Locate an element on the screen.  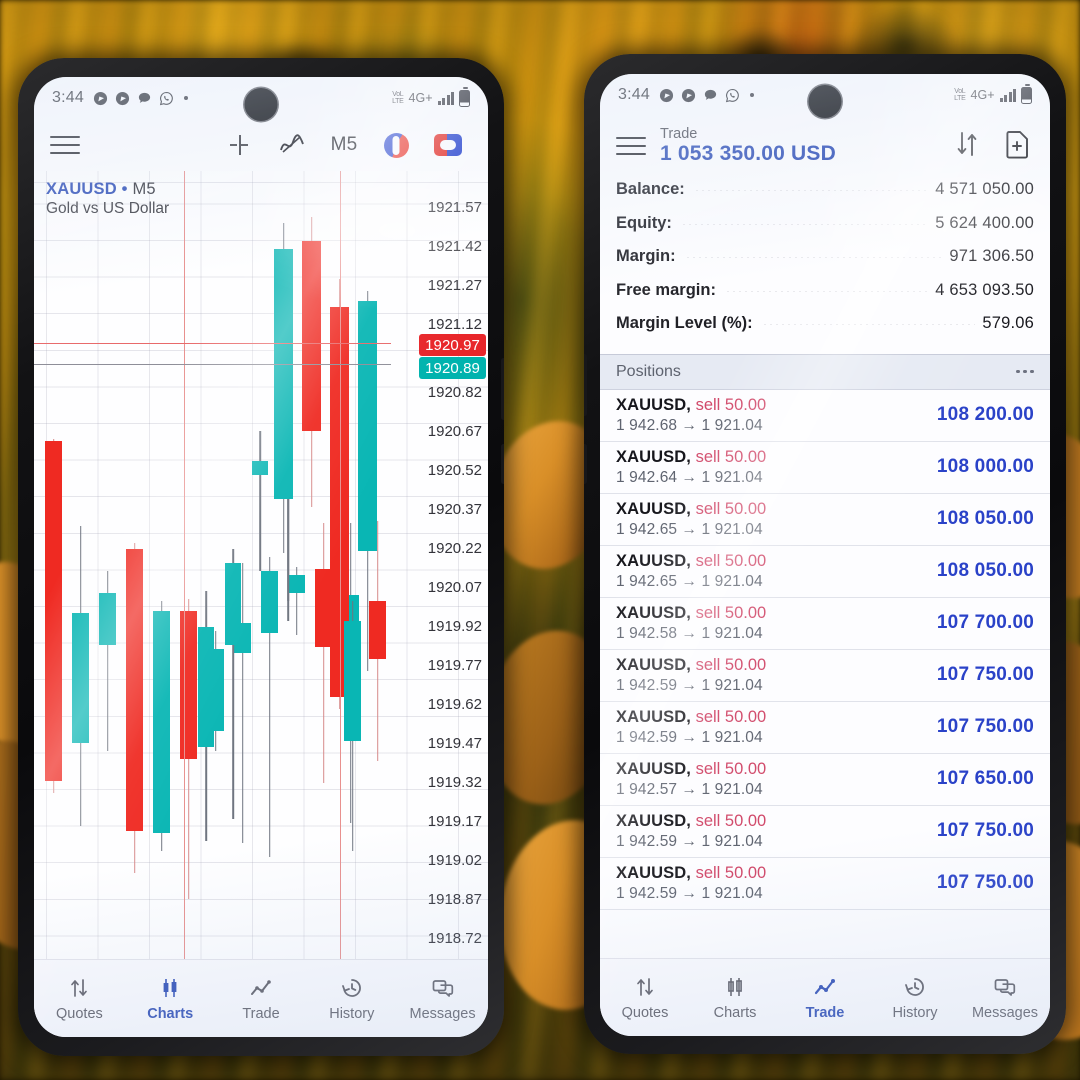
account-summary-title: Trade 1 053 350.00 USD is located at coordinates (748, 146).